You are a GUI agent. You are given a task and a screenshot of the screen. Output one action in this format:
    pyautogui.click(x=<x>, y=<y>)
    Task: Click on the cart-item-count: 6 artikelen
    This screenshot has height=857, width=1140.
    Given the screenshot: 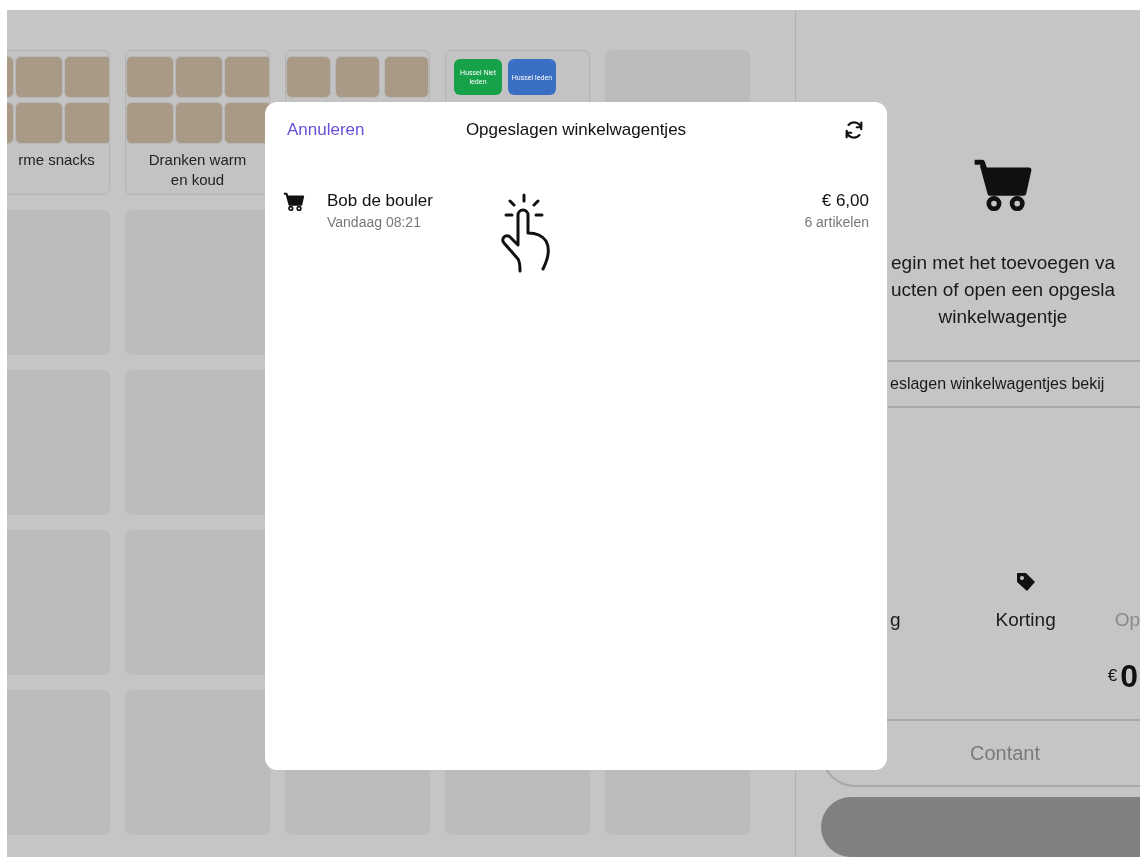 What is the action you would take?
    pyautogui.click(x=836, y=222)
    